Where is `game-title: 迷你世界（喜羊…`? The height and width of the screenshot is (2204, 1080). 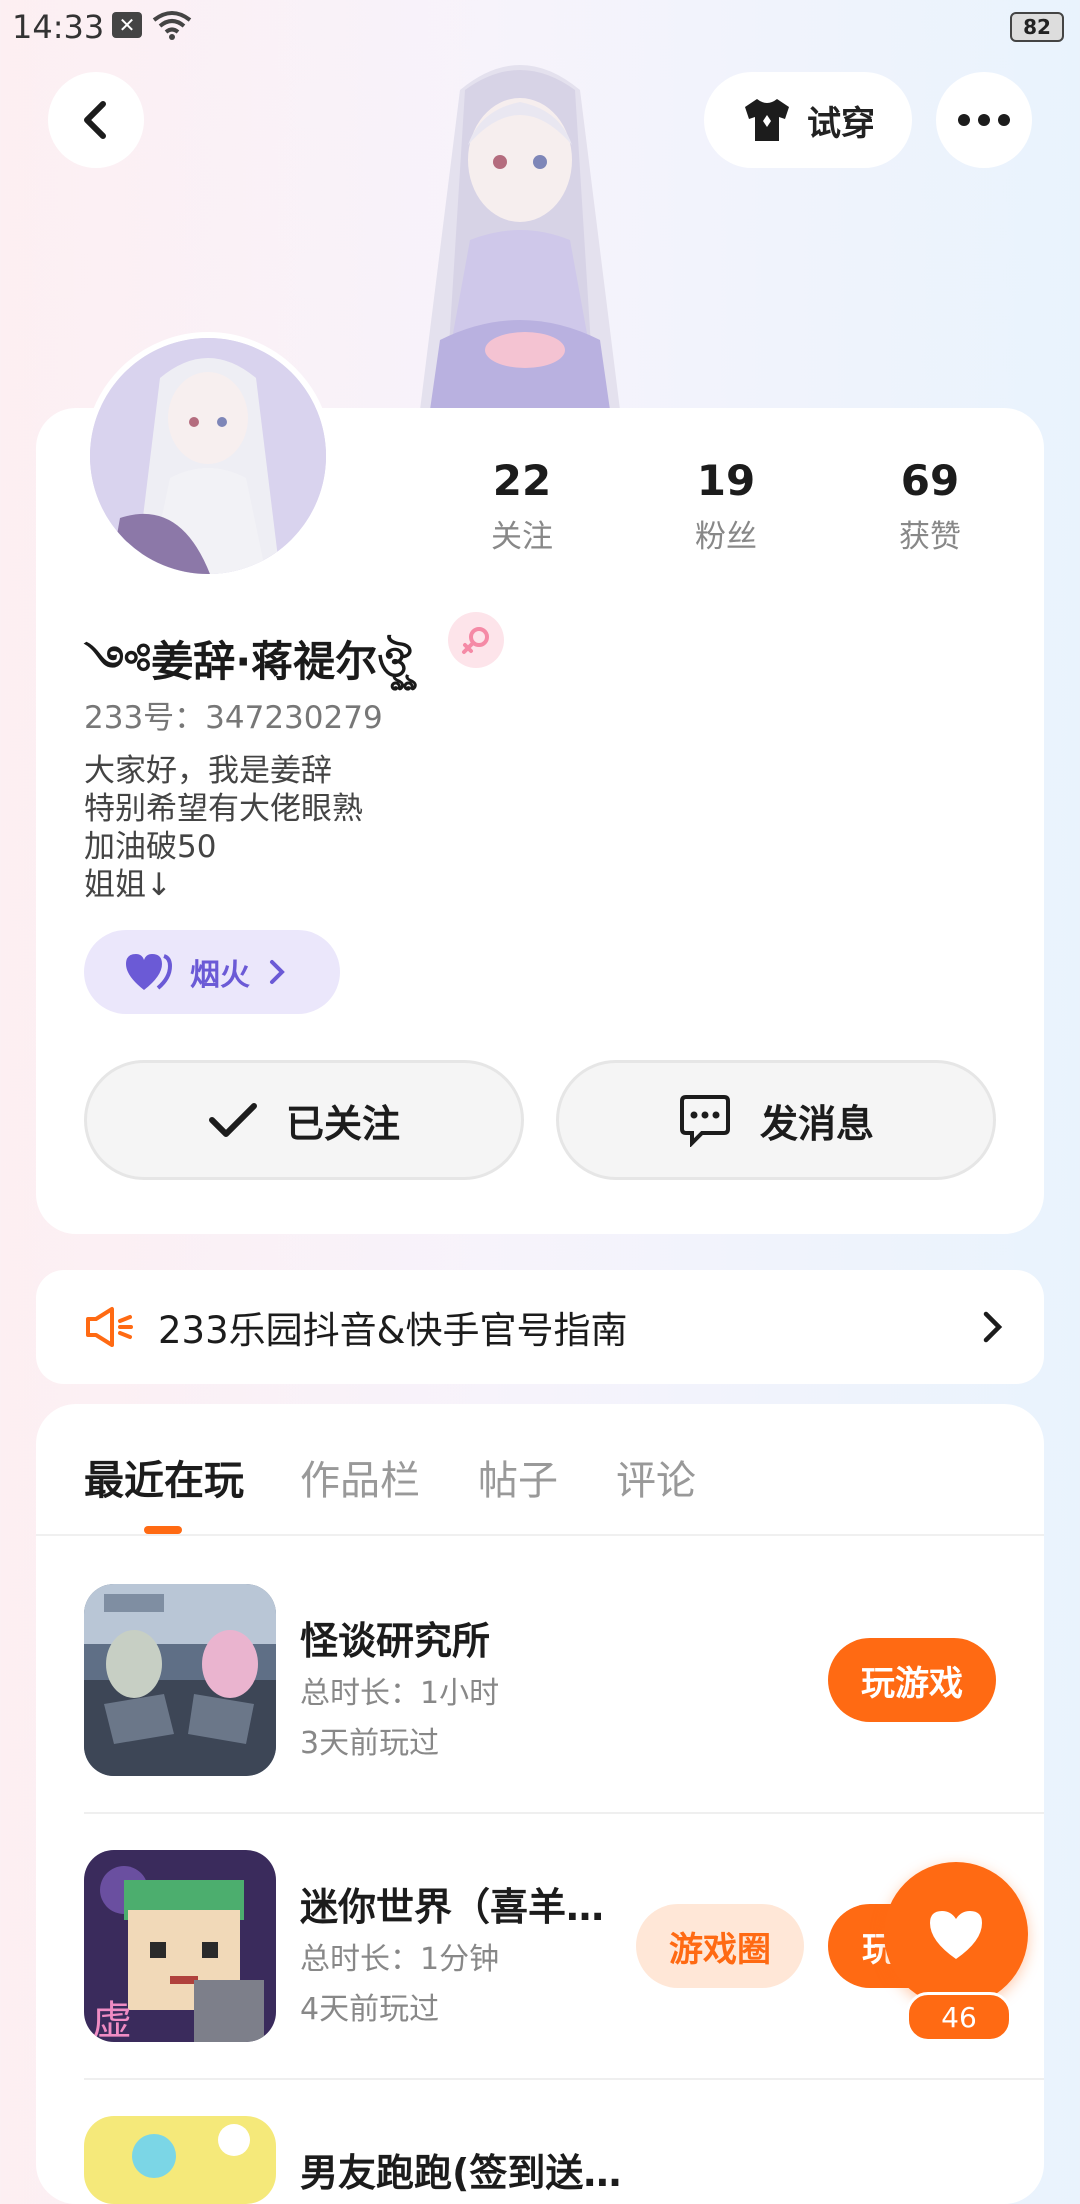 game-title: 迷你世界（喜羊… is located at coordinates (452, 1903).